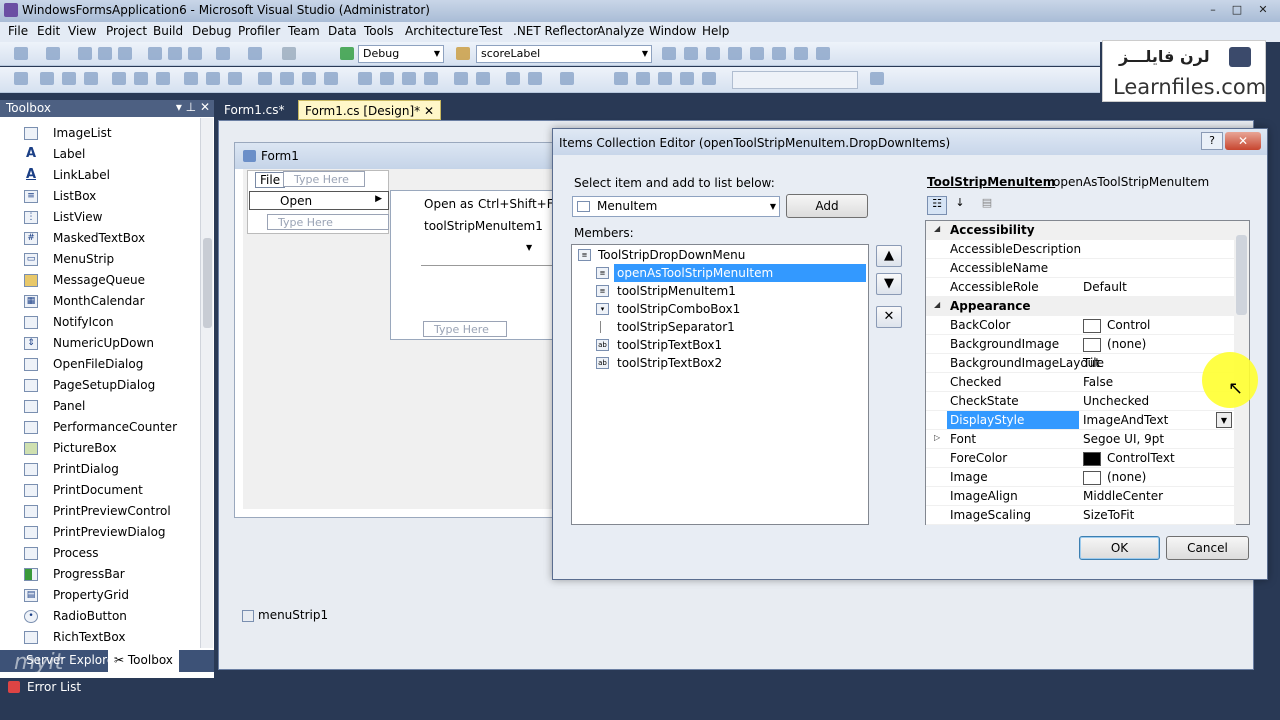  I want to click on property-row: AccessibleRole Default, so click(1081, 287).